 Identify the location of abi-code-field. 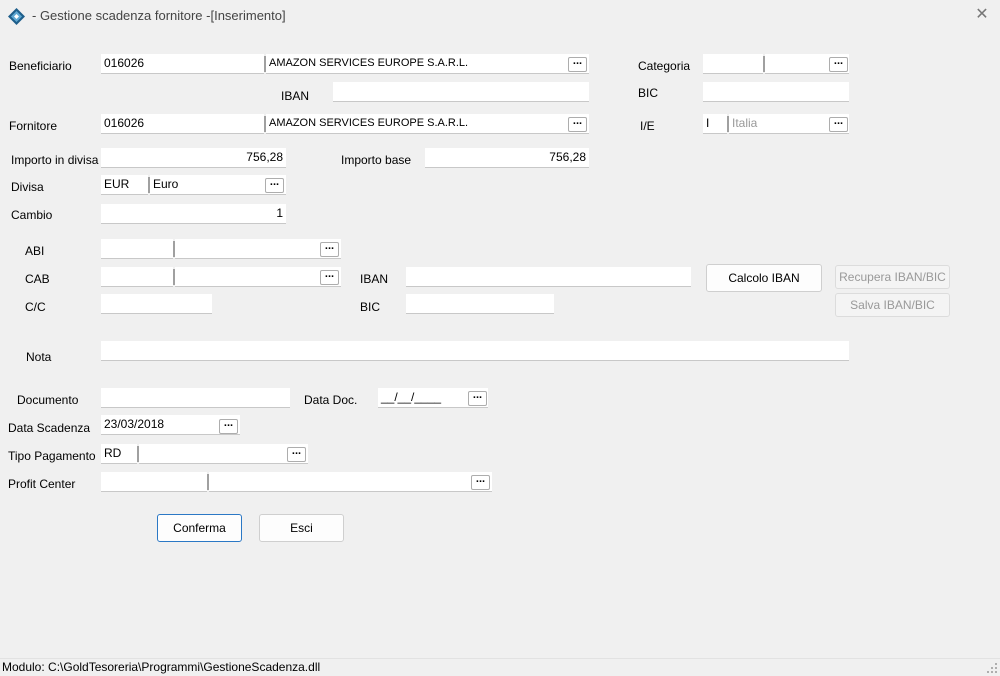
(137, 249).